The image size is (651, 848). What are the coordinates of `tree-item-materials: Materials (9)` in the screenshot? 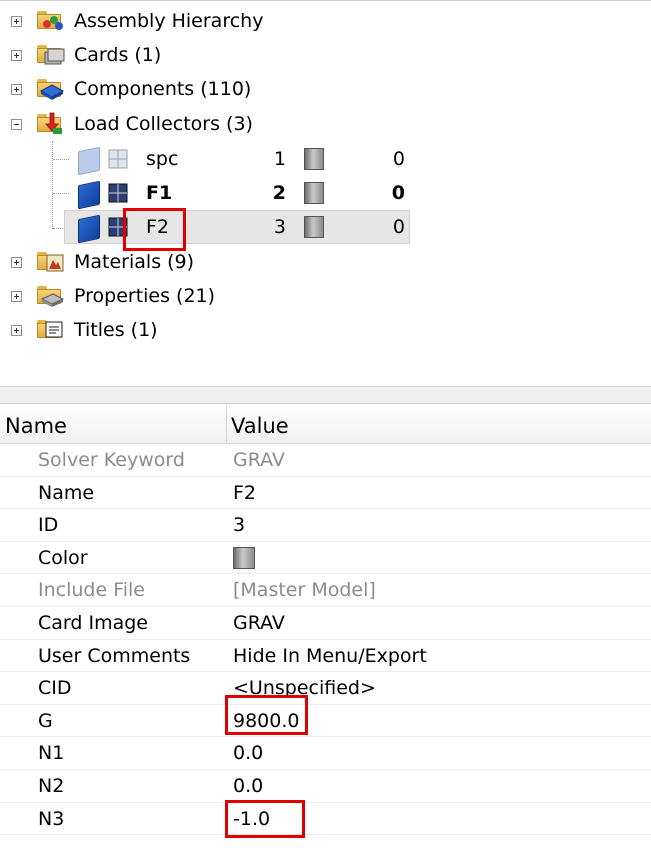 It's located at (325, 262).